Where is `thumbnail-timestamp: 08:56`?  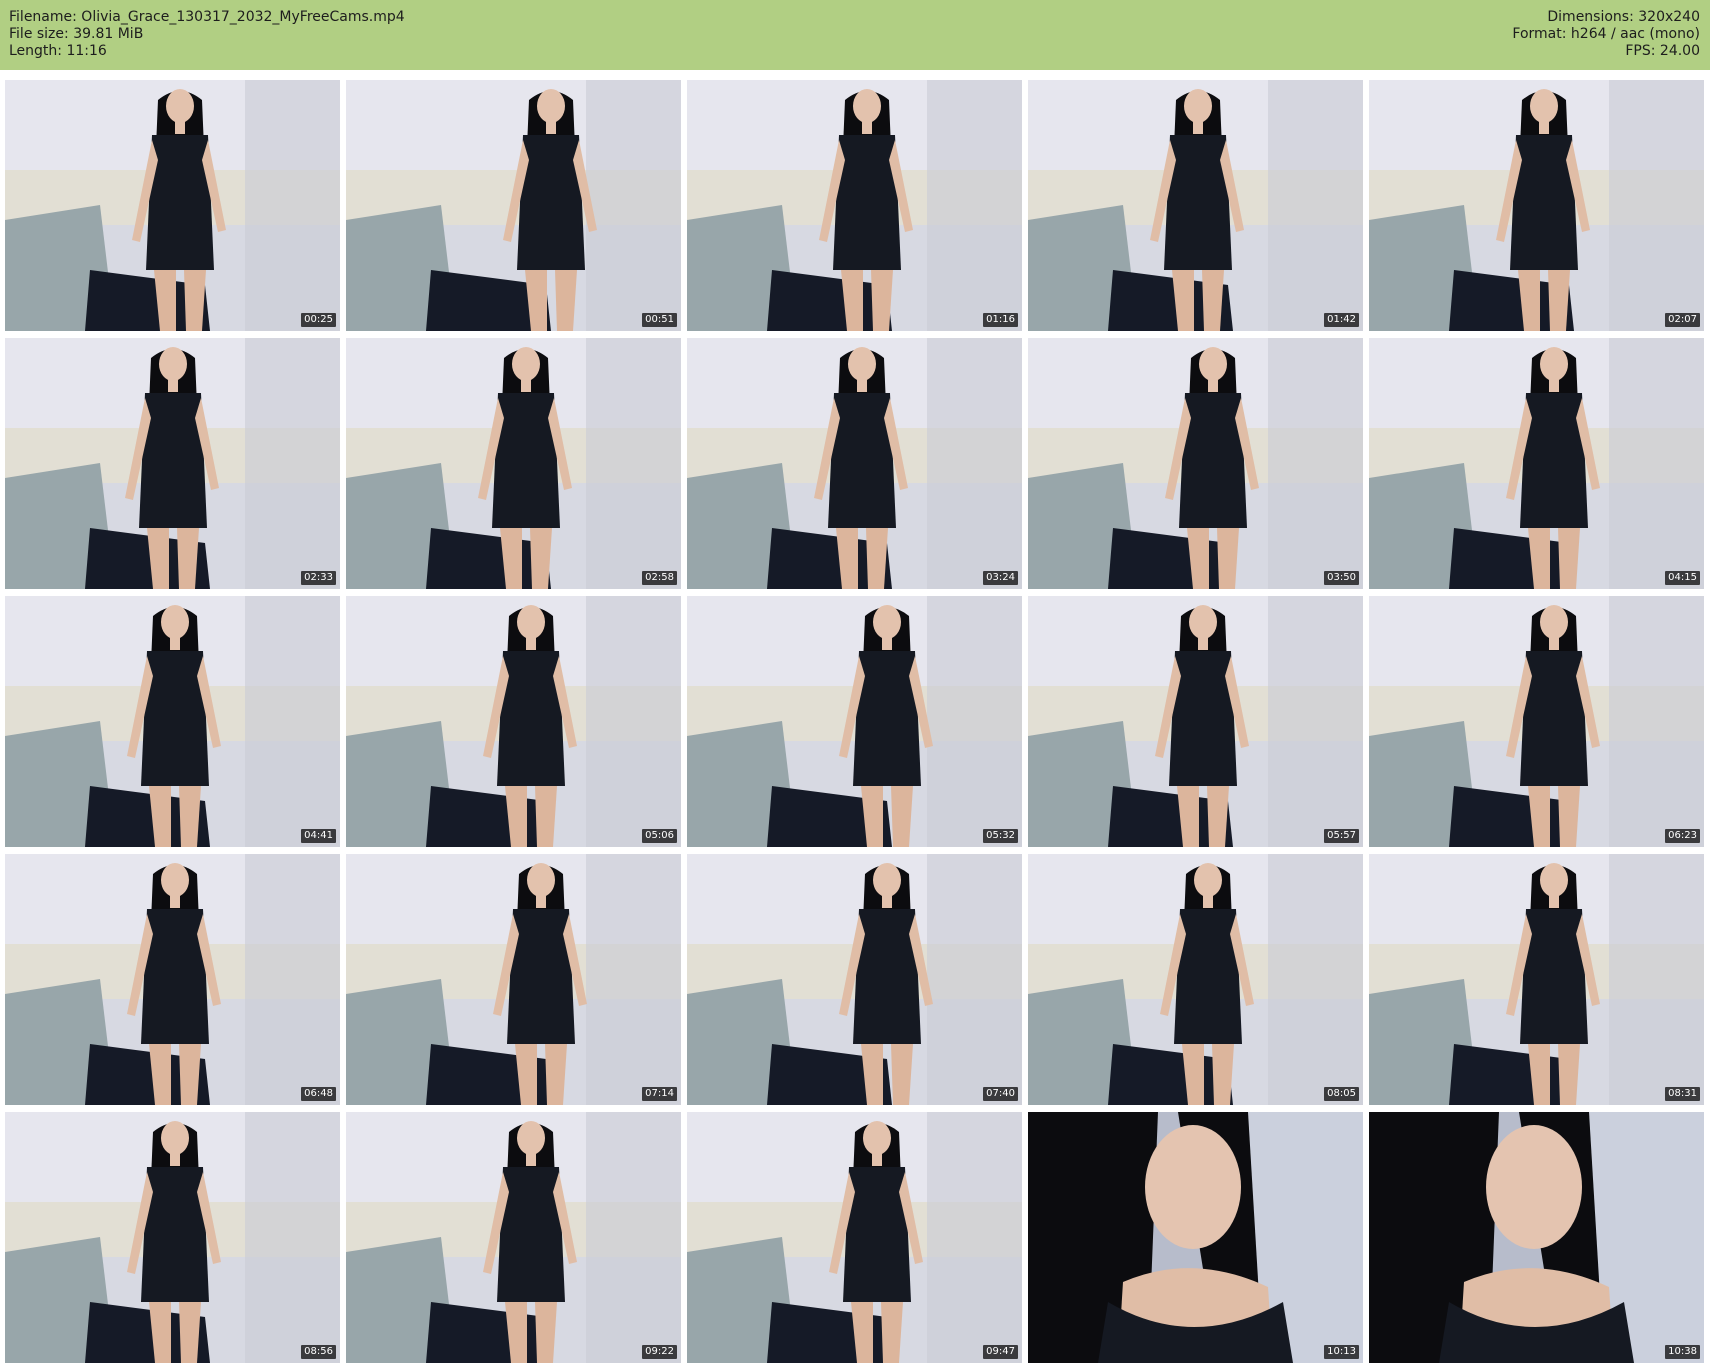 thumbnail-timestamp: 08:56 is located at coordinates (318, 1352).